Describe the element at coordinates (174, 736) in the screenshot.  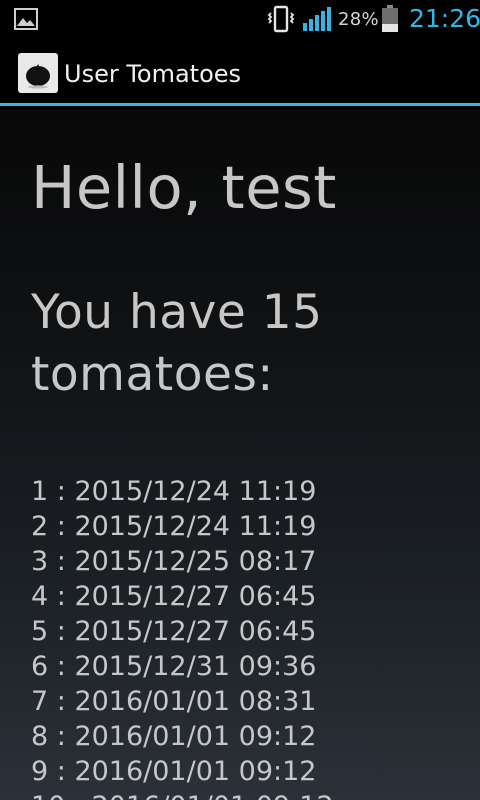
I see `list-item: 8 : 2016/01/01 09:12` at that location.